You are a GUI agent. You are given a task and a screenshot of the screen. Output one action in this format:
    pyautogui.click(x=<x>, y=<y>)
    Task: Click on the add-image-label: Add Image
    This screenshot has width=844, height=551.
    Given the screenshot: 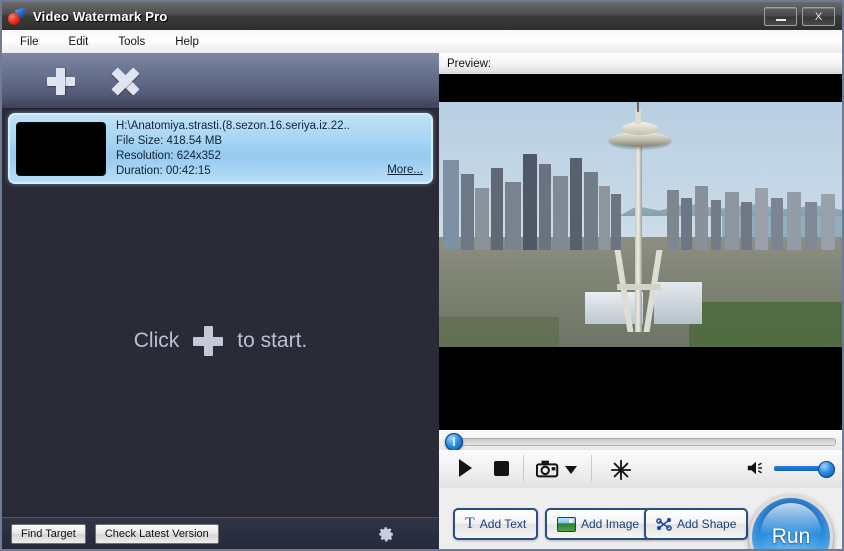 What is the action you would take?
    pyautogui.click(x=610, y=524)
    